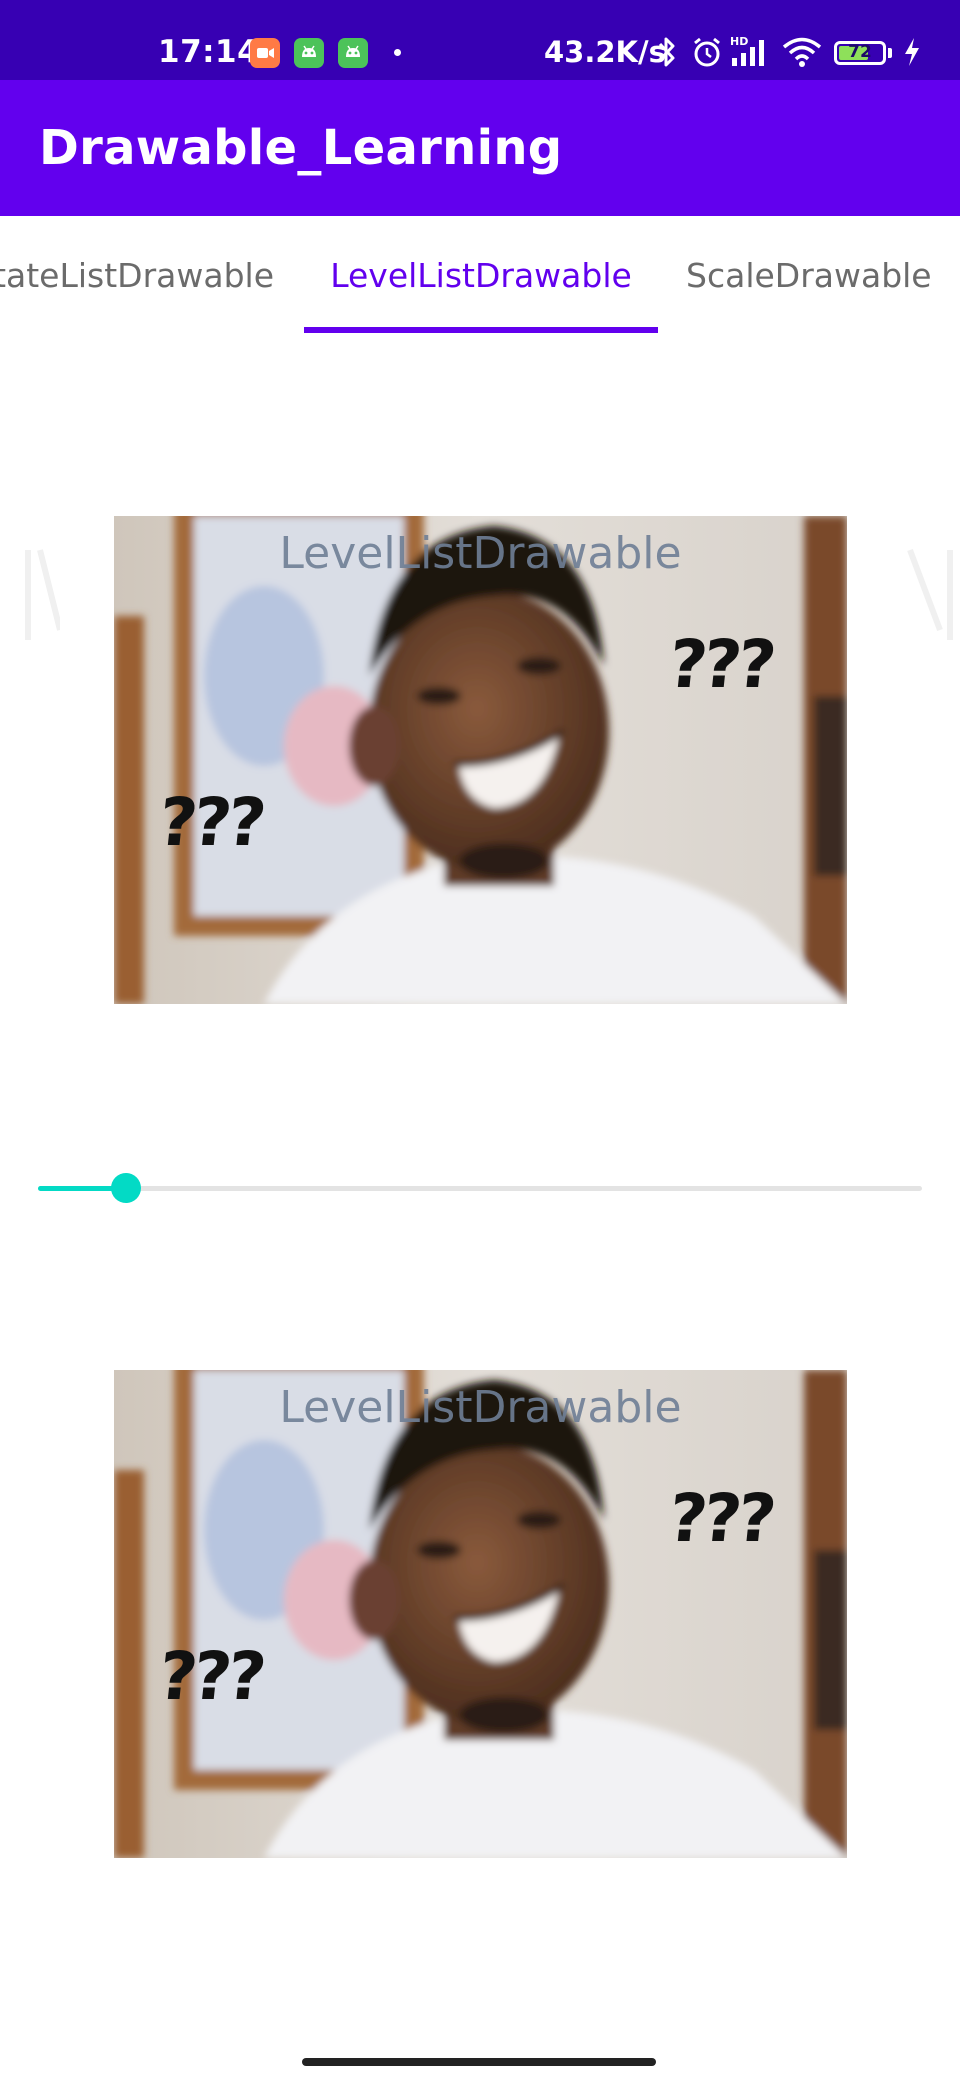 The height and width of the screenshot is (2080, 960). What do you see at coordinates (707, 54) in the screenshot?
I see `alarm-icon` at bounding box center [707, 54].